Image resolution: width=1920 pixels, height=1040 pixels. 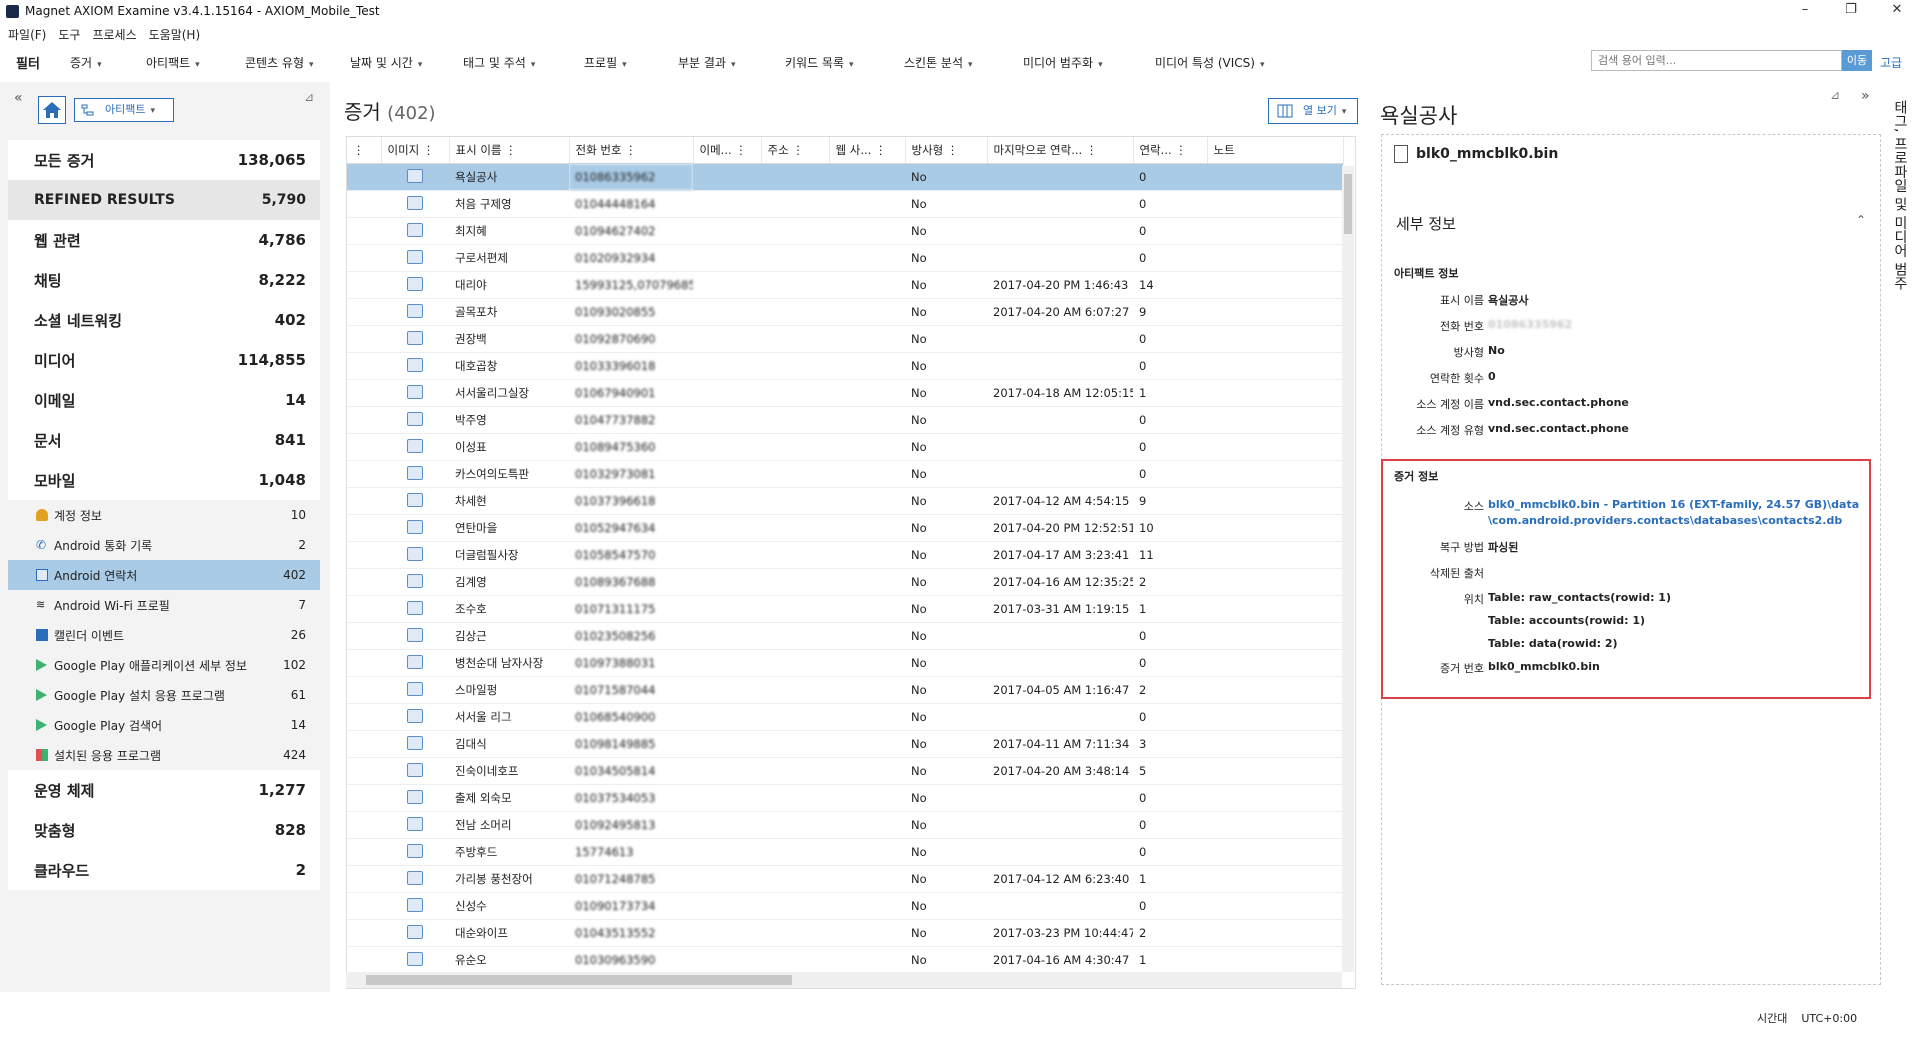 What do you see at coordinates (279, 62) in the screenshot?
I see `filter-content-type: 콘텐츠 유형 ▾` at bounding box center [279, 62].